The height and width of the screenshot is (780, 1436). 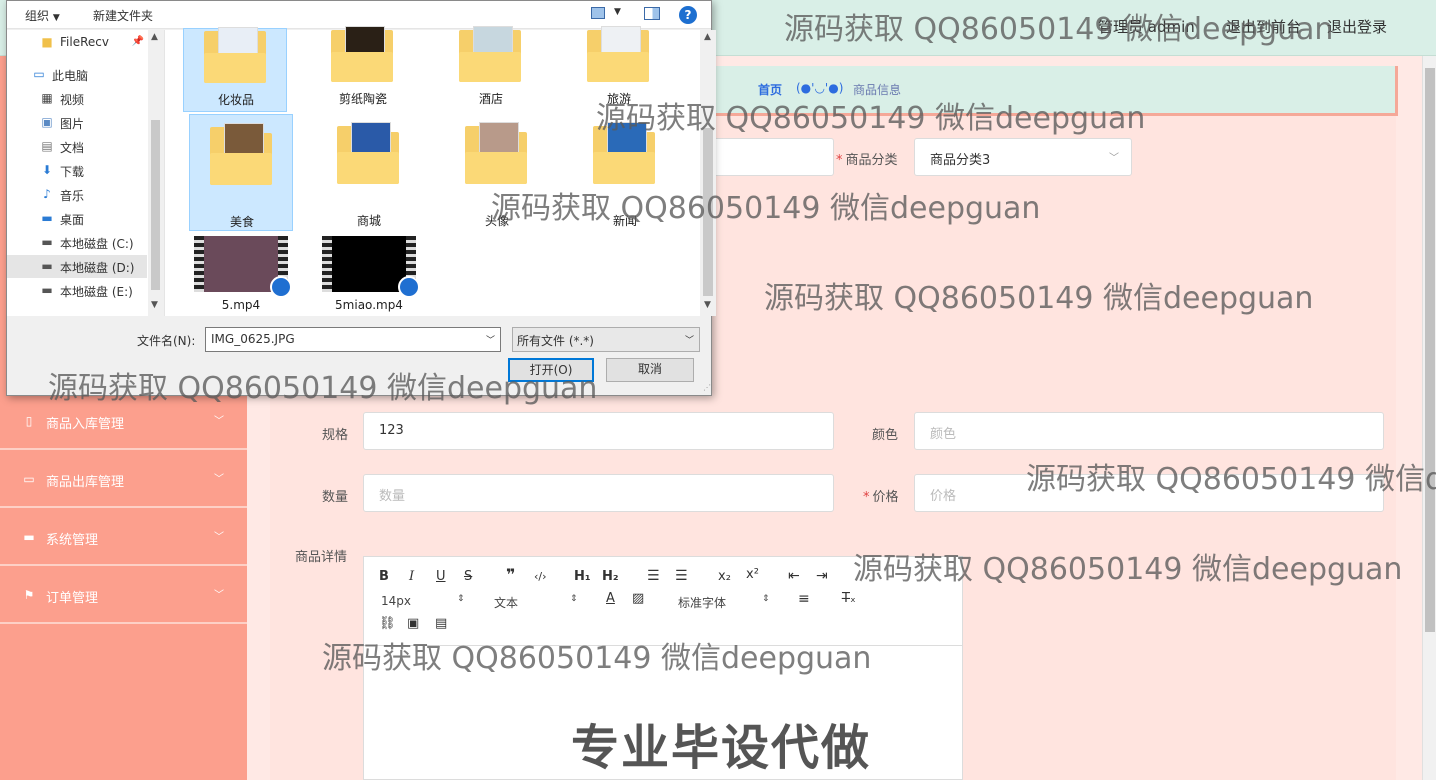 I want to click on pin-icon: 📌, so click(x=138, y=42).